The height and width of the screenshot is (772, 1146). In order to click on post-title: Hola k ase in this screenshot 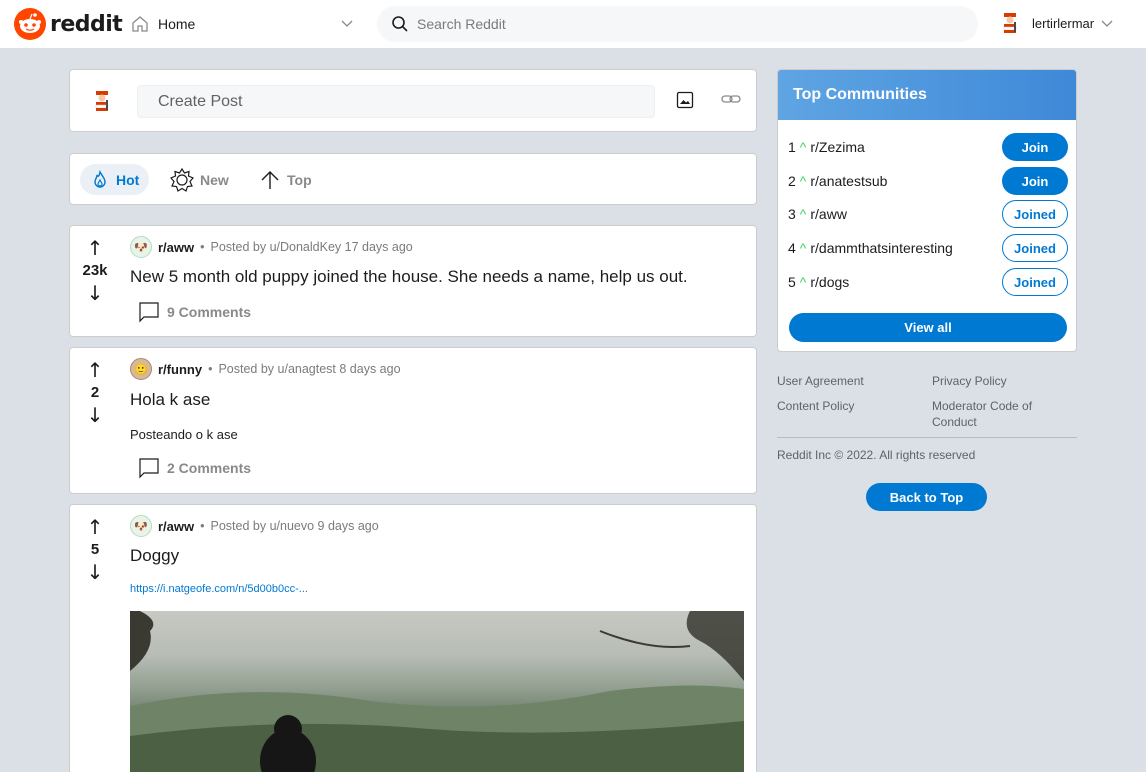, I will do `click(170, 400)`.